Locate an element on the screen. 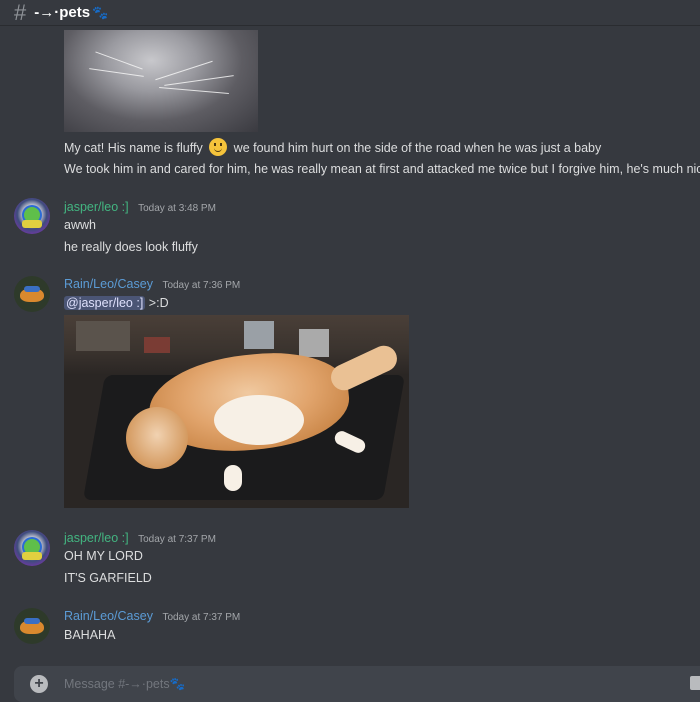 The width and height of the screenshot is (700, 702). smile-emoji-icon is located at coordinates (218, 147).